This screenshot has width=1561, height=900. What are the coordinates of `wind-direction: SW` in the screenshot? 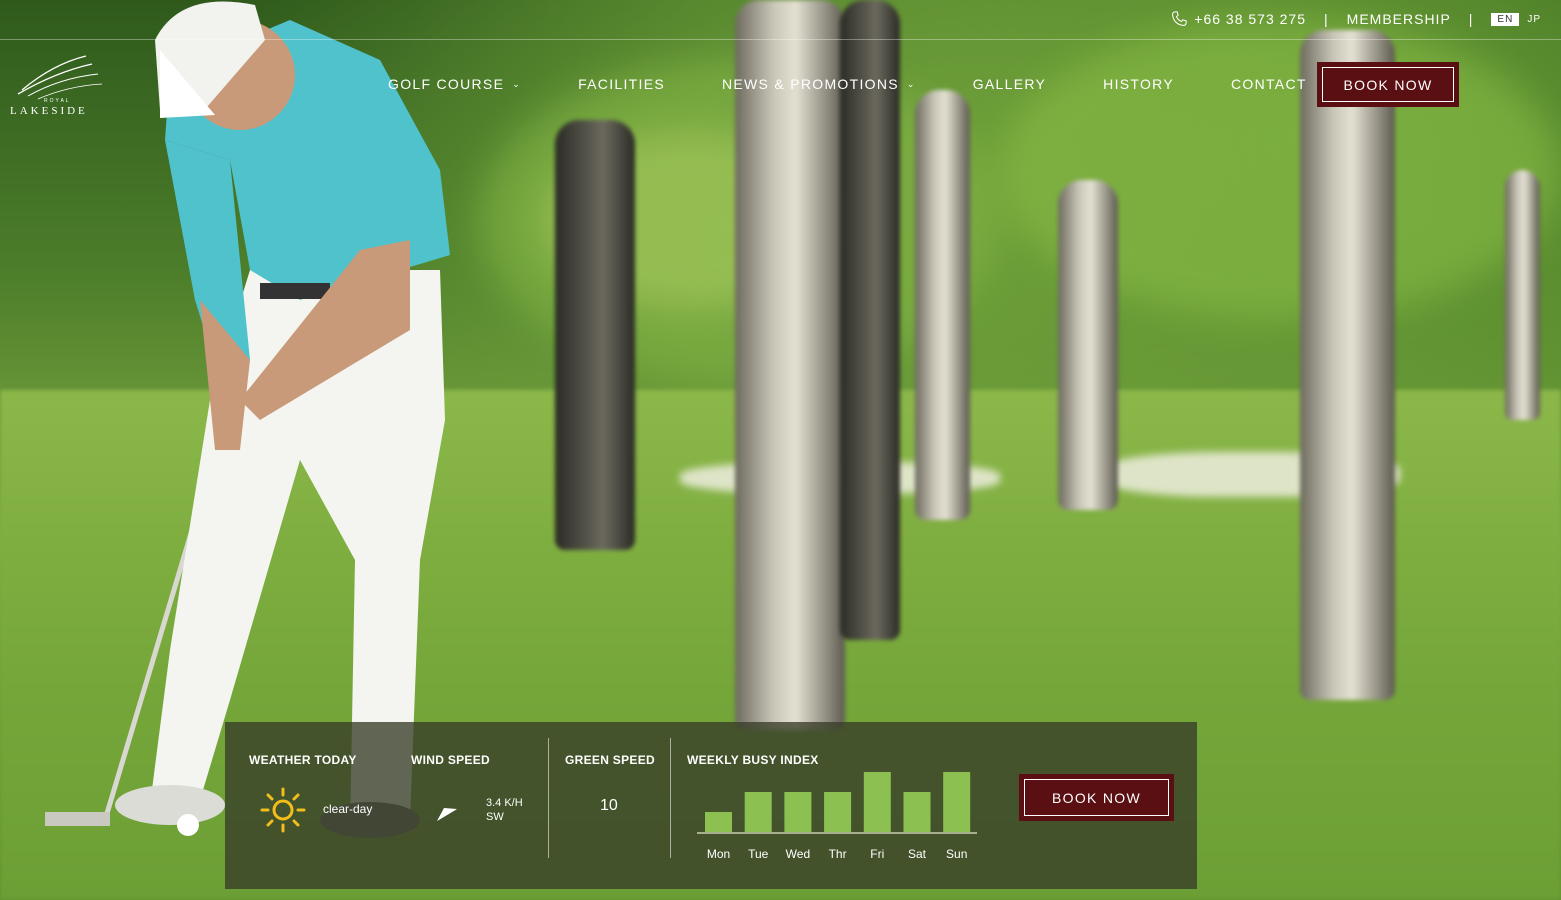 It's located at (495, 817).